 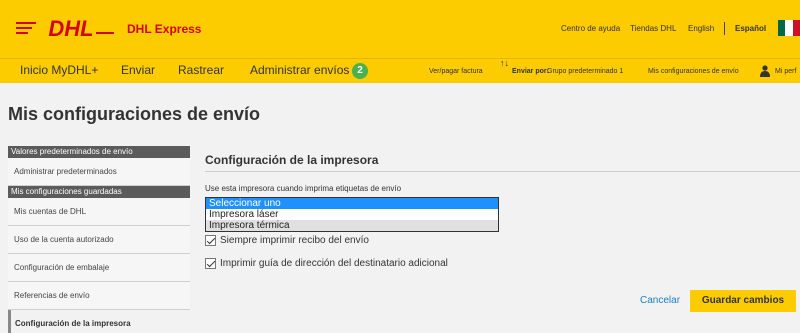 I want to click on sidebar-item-authorized-account: Uso de la cuenta autorizado, so click(x=99, y=240).